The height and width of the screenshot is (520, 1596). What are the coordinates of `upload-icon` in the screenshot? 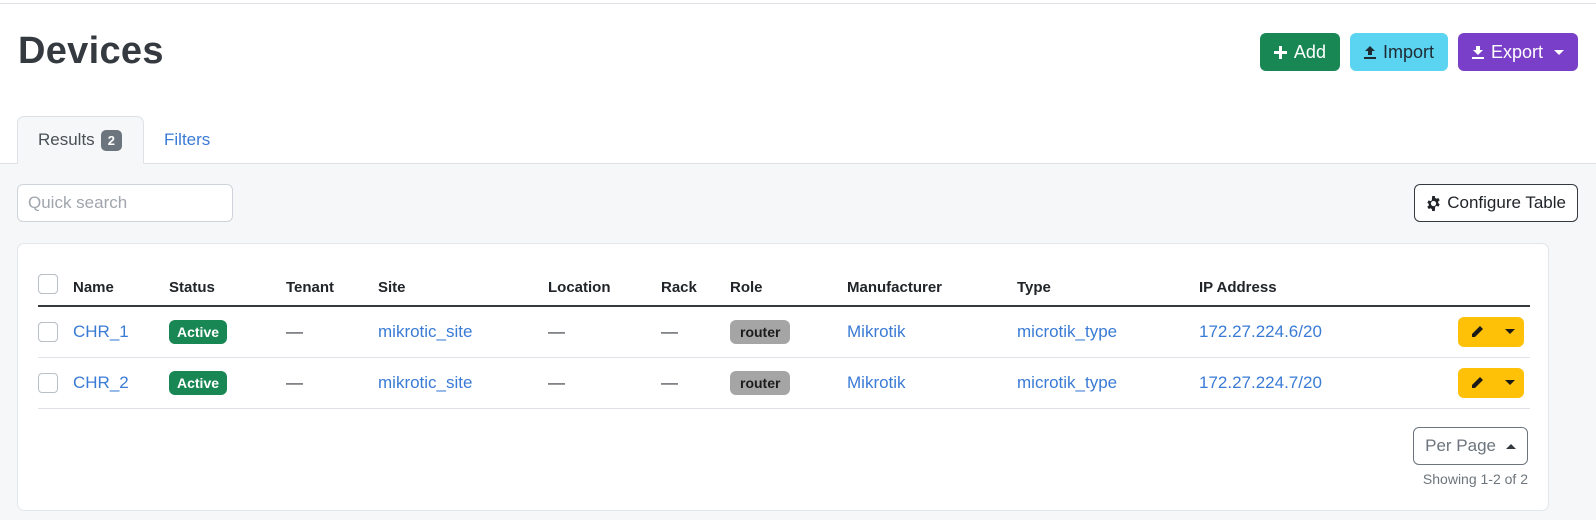 It's located at (1369, 52).